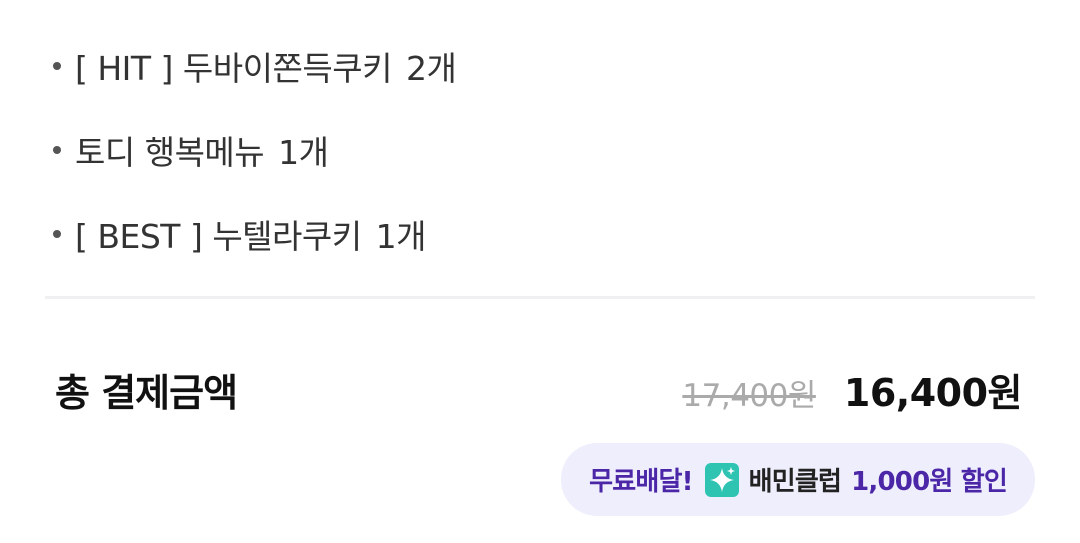 The width and height of the screenshot is (1080, 543). What do you see at coordinates (233, 68) in the screenshot?
I see `order-item-name: [ HIT ] 두바이쫀득쿠키` at bounding box center [233, 68].